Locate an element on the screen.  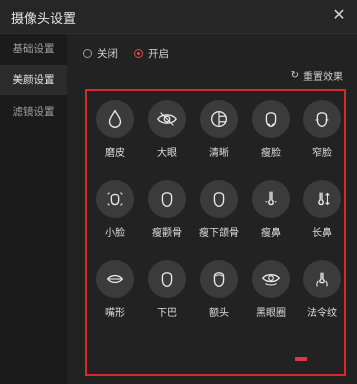
eye-icon is located at coordinates (167, 119).